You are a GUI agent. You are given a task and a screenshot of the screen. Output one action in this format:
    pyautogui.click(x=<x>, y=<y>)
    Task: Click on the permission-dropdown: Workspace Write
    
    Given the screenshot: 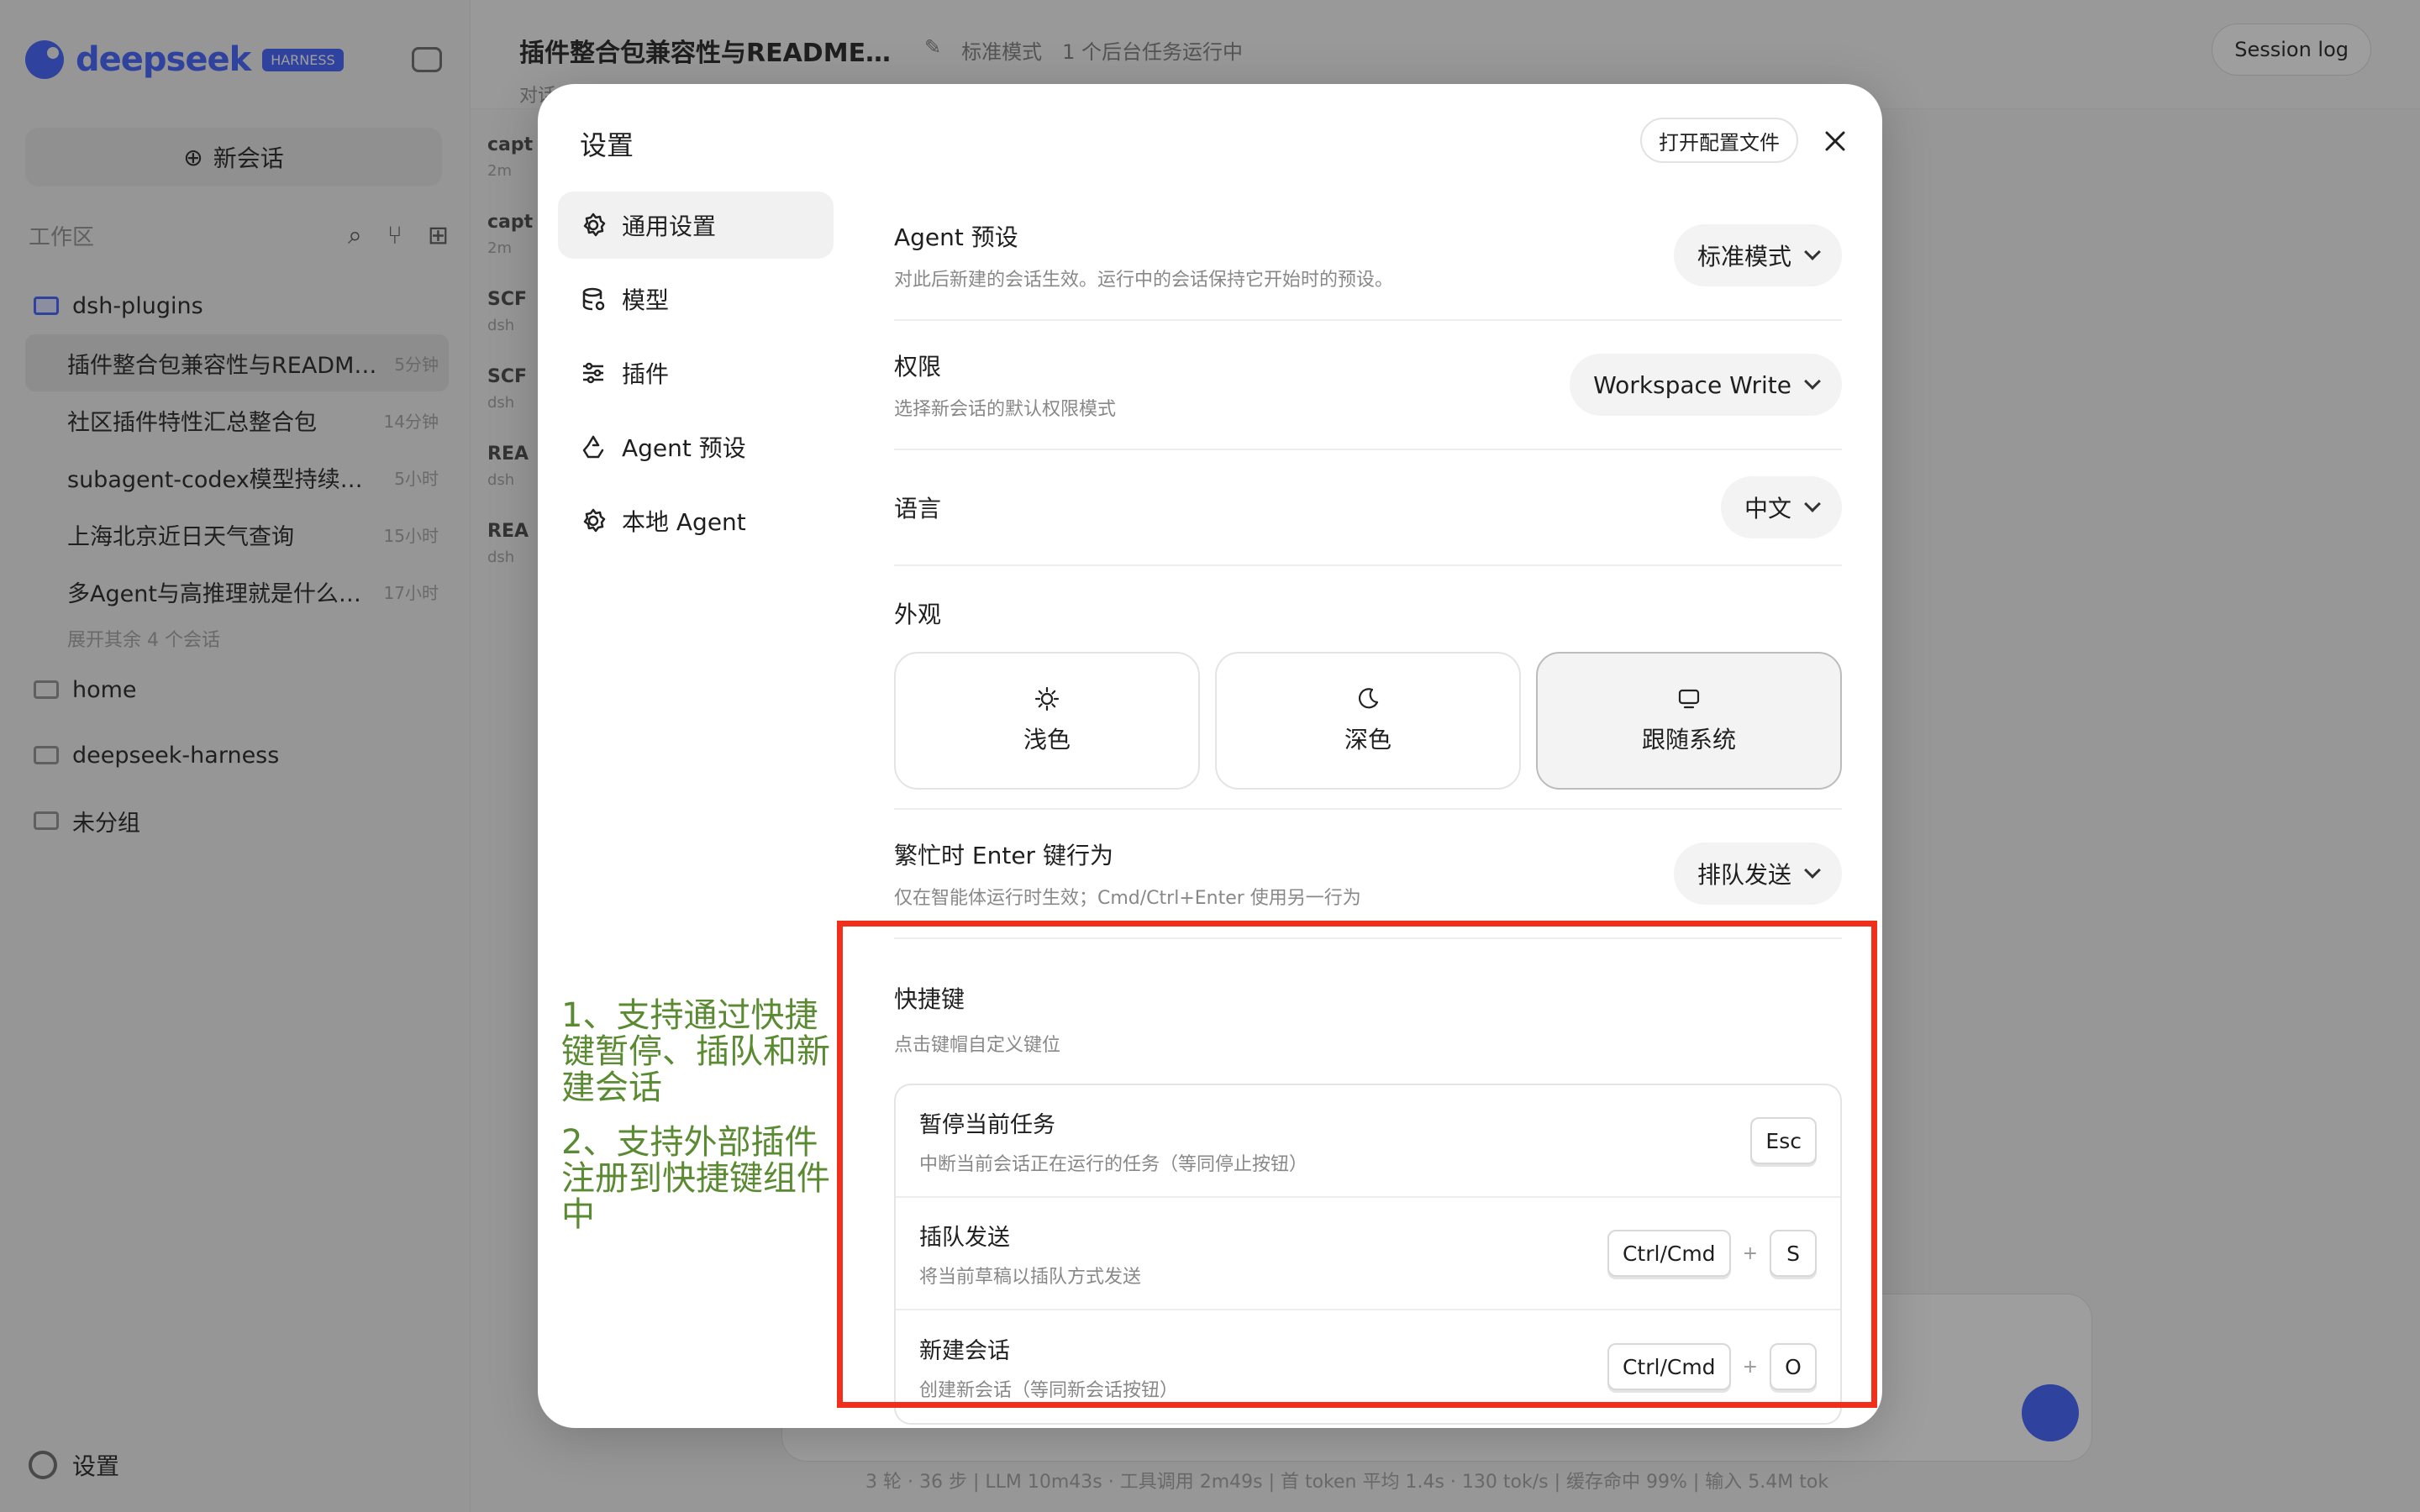 What is the action you would take?
    pyautogui.click(x=1706, y=385)
    